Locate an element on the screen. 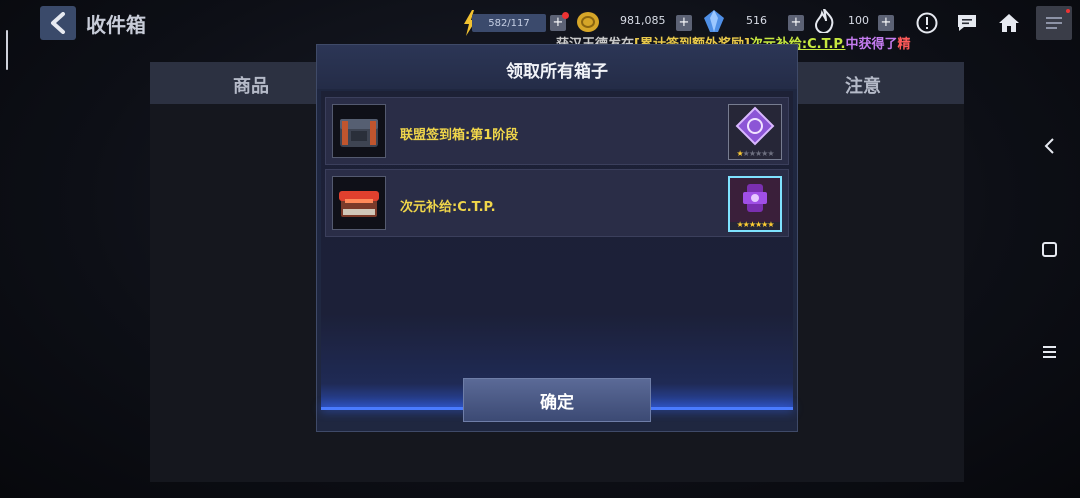 The height and width of the screenshot is (498, 1080). item-name: 联盟签到箱:第1阶段 is located at coordinates (459, 135).